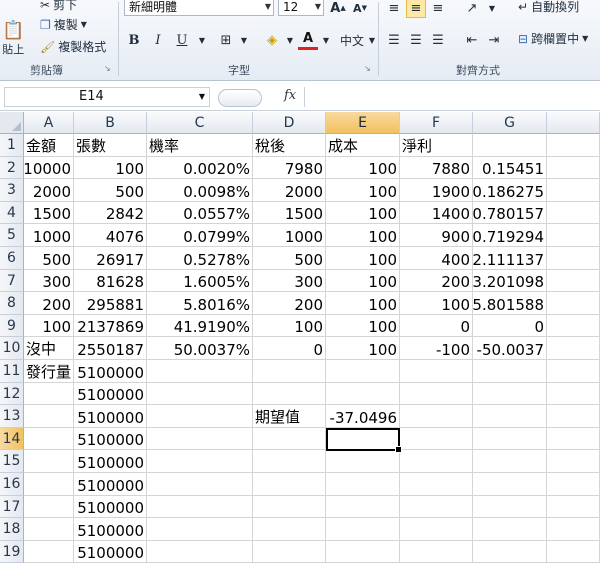  Describe the element at coordinates (510, 529) in the screenshot. I see `cell-g18` at that location.